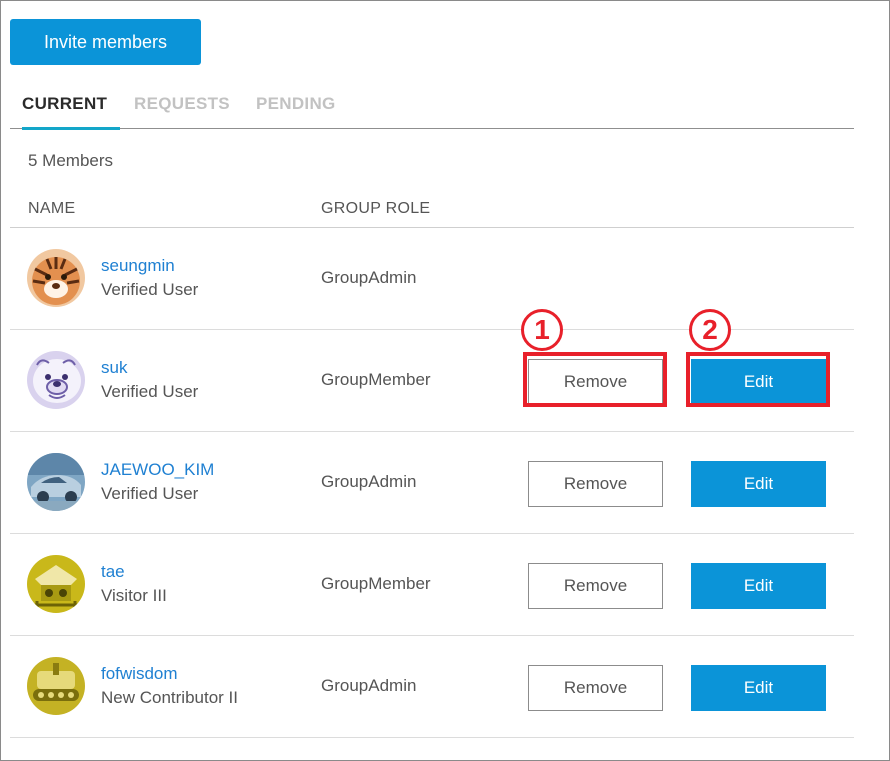 The height and width of the screenshot is (761, 890). What do you see at coordinates (182, 108) in the screenshot?
I see `tab-requests: REQUESTS` at bounding box center [182, 108].